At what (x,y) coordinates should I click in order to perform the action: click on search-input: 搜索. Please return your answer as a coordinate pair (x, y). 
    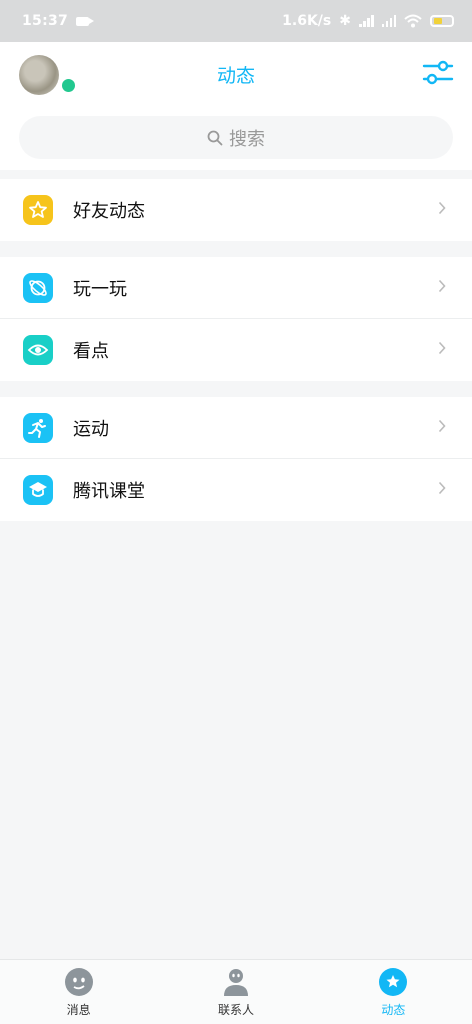
    Looking at the image, I should click on (236, 137).